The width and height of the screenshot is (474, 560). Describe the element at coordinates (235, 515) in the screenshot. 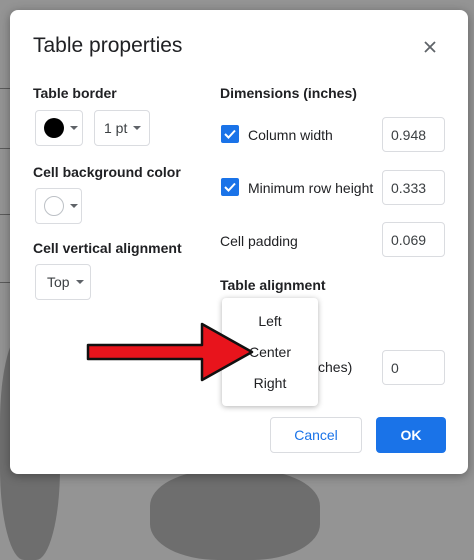

I see `background-image-shape` at that location.